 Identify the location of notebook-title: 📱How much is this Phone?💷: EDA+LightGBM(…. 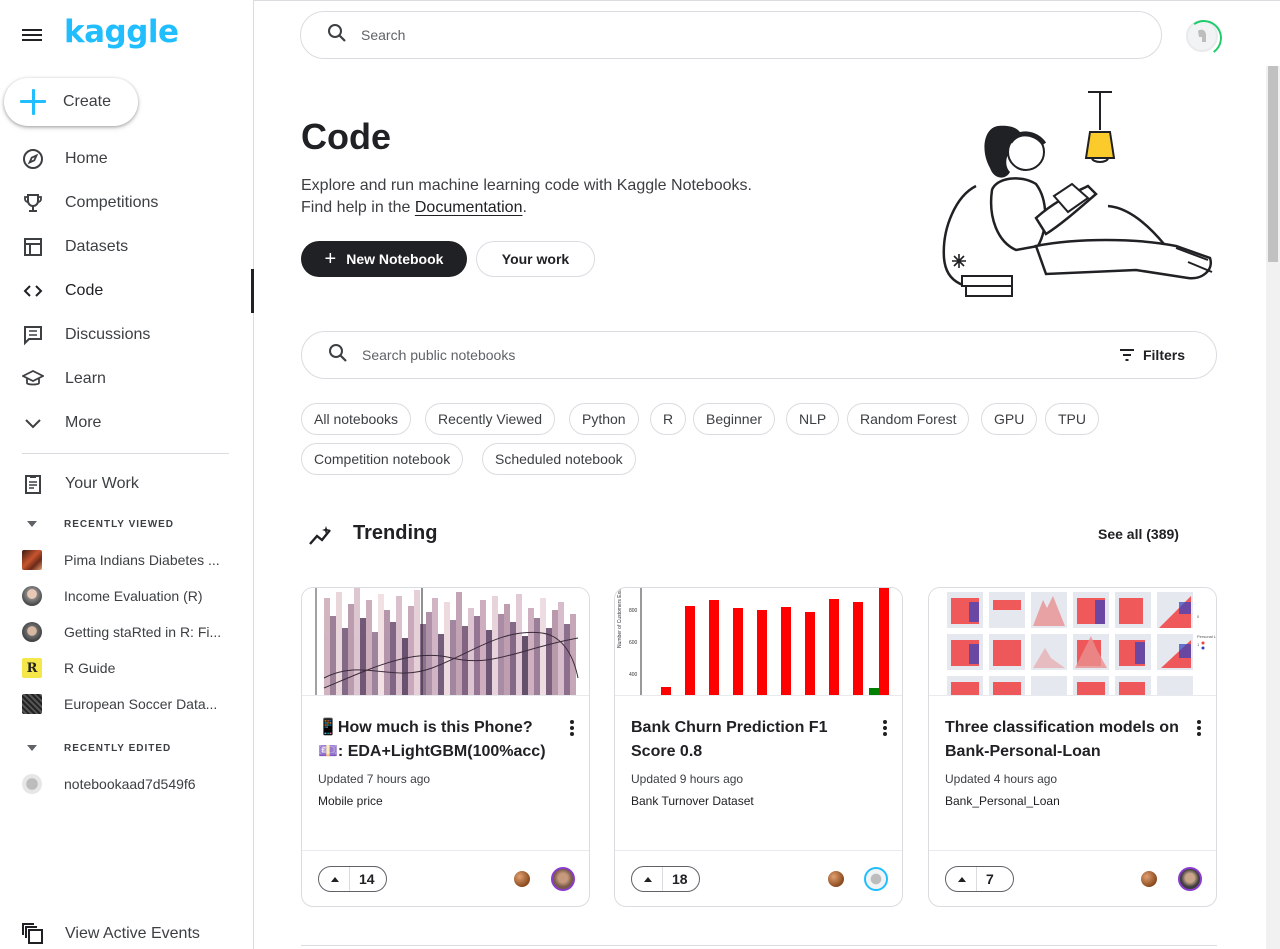
(437, 740).